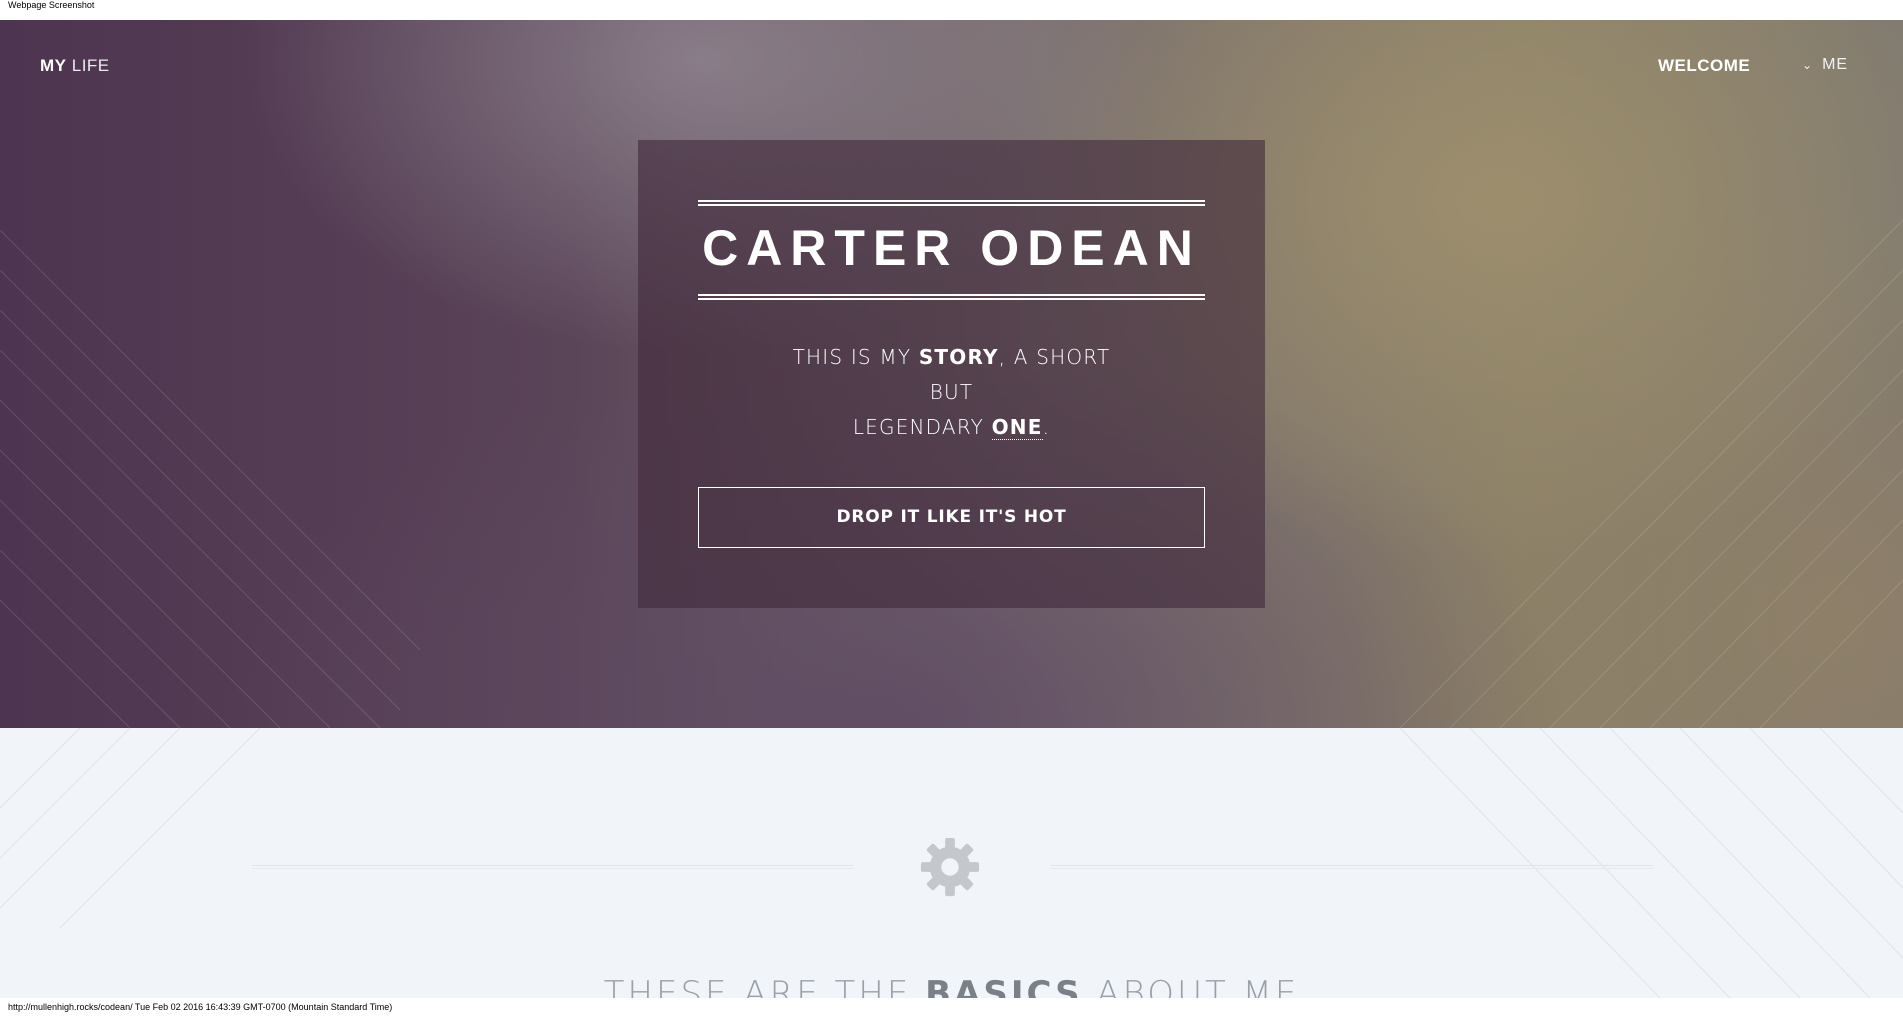 The height and width of the screenshot is (1019, 1903). What do you see at coordinates (950, 867) in the screenshot?
I see `gear-icon` at bounding box center [950, 867].